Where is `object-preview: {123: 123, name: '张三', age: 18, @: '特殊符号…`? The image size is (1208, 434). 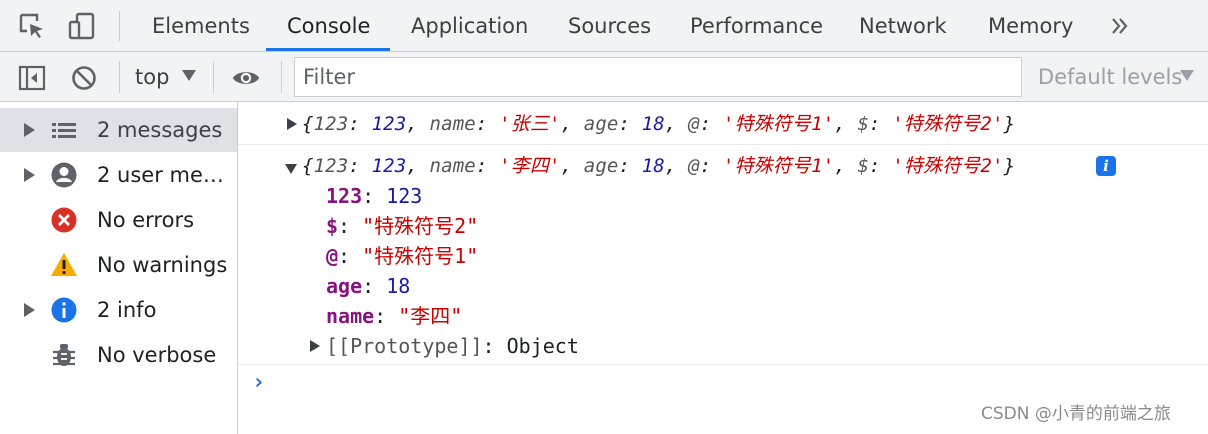 object-preview: {123: 123, name: '张三', age: 18, @: '特殊符号… is located at coordinates (658, 124).